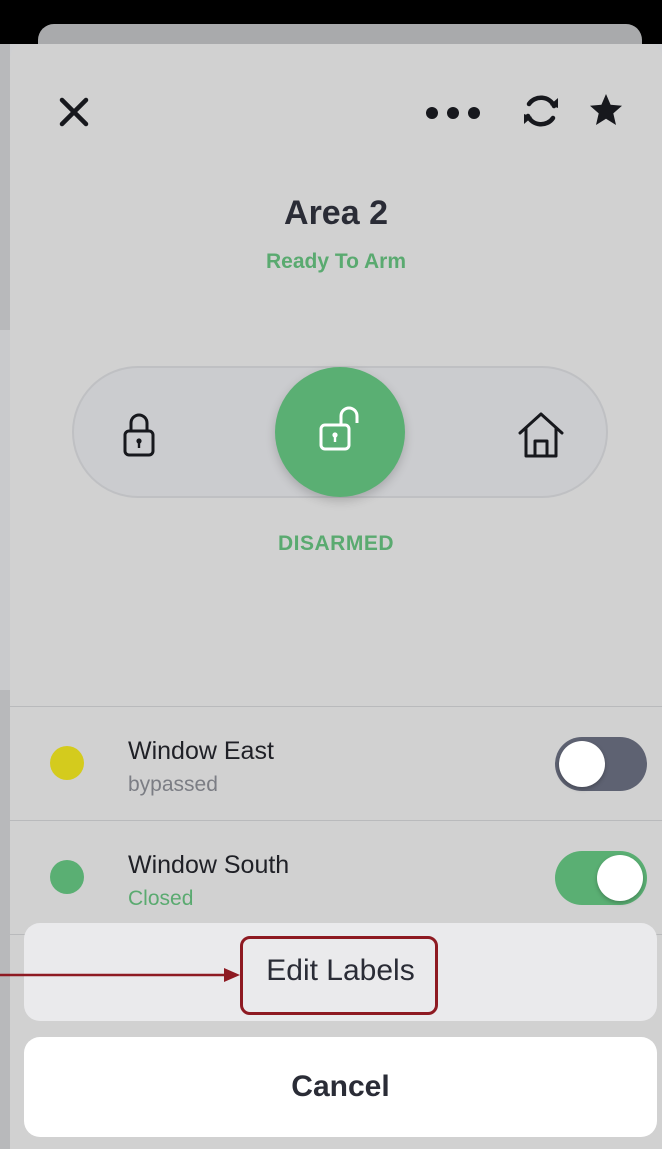 This screenshot has height=1149, width=662. I want to click on lock-icon, so click(139, 435).